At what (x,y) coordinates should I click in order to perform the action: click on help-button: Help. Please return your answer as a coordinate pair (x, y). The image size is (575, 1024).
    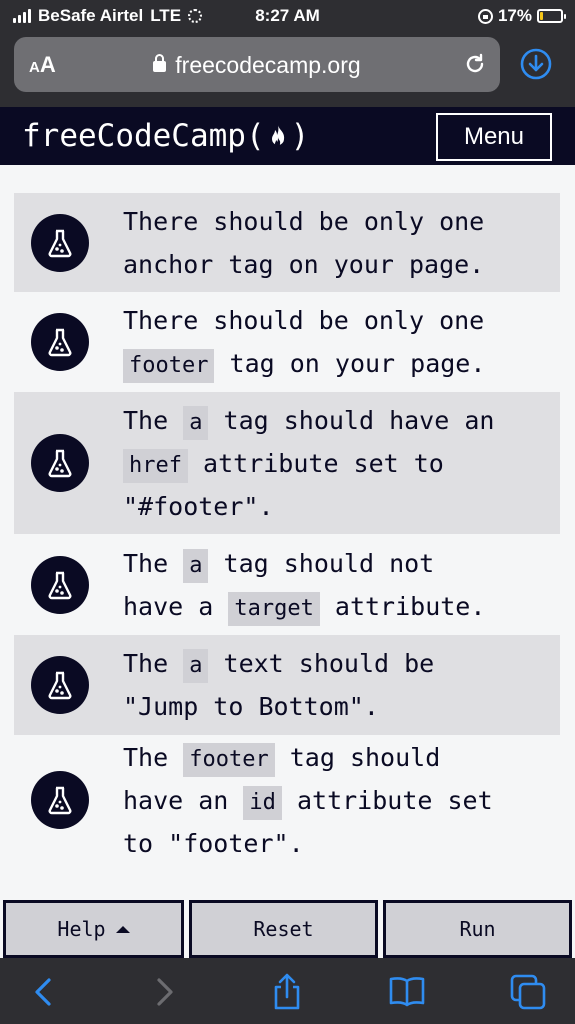
    Looking at the image, I should click on (93, 929).